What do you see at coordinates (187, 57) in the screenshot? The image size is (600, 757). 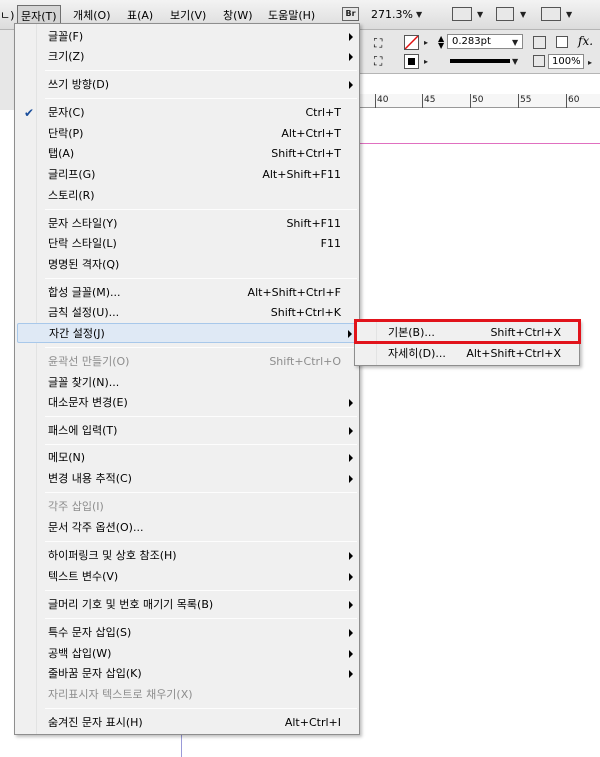 I see `menu-item-size: 크기(Z)` at bounding box center [187, 57].